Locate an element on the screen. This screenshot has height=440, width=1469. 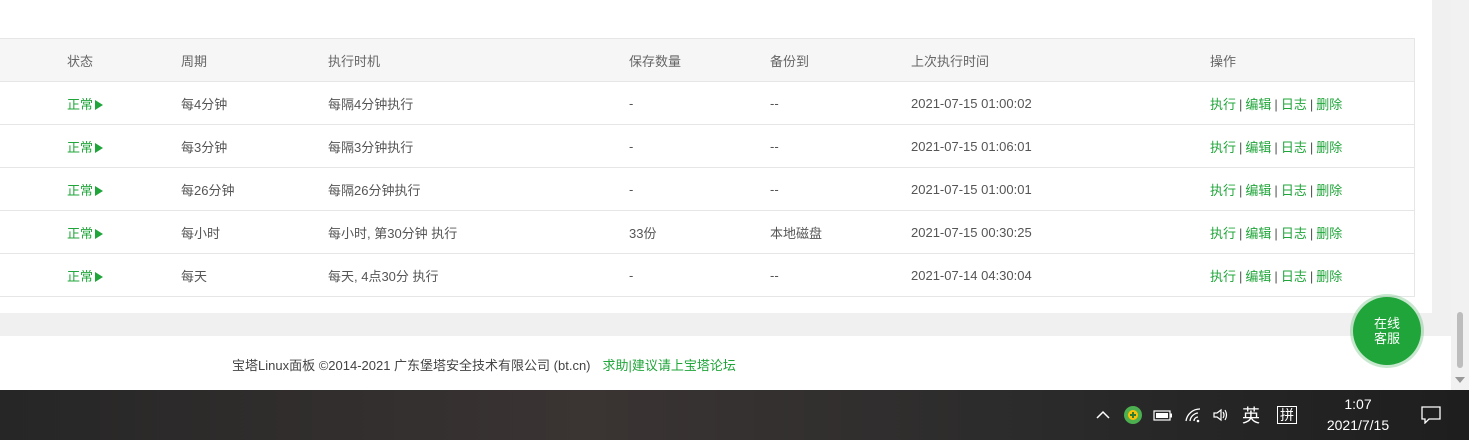
pinyin-mode-icon: 拼 is located at coordinates (1287, 415).